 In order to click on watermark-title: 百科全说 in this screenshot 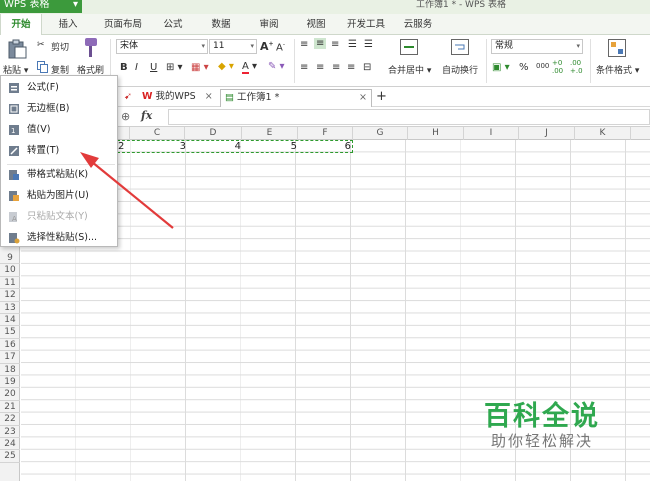, I will do `click(542, 416)`.